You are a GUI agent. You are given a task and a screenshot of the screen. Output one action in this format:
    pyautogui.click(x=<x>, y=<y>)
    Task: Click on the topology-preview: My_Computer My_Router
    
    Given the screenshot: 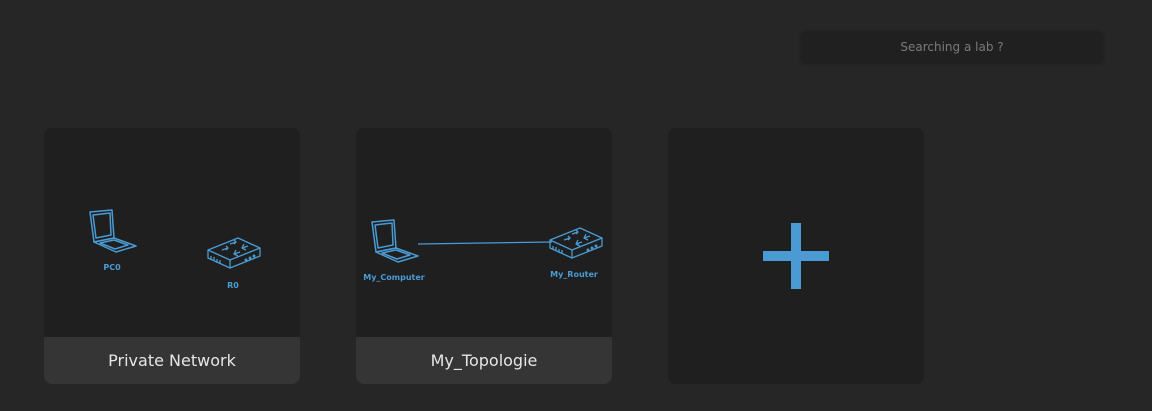 What is the action you would take?
    pyautogui.click(x=483, y=250)
    